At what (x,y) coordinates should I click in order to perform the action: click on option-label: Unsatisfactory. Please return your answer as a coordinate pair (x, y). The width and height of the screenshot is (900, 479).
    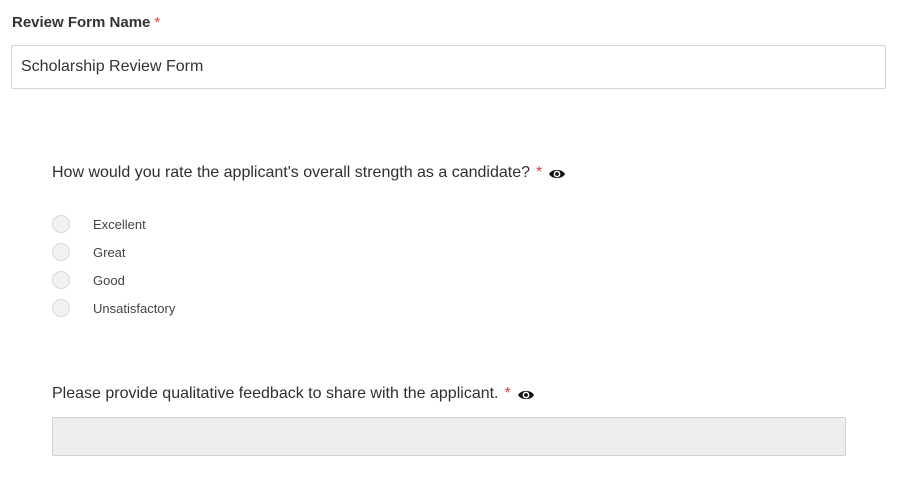
    Looking at the image, I should click on (134, 308).